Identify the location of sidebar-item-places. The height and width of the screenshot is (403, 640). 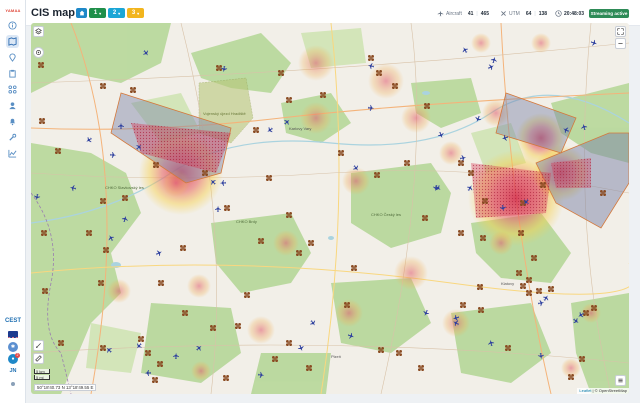
(12, 57).